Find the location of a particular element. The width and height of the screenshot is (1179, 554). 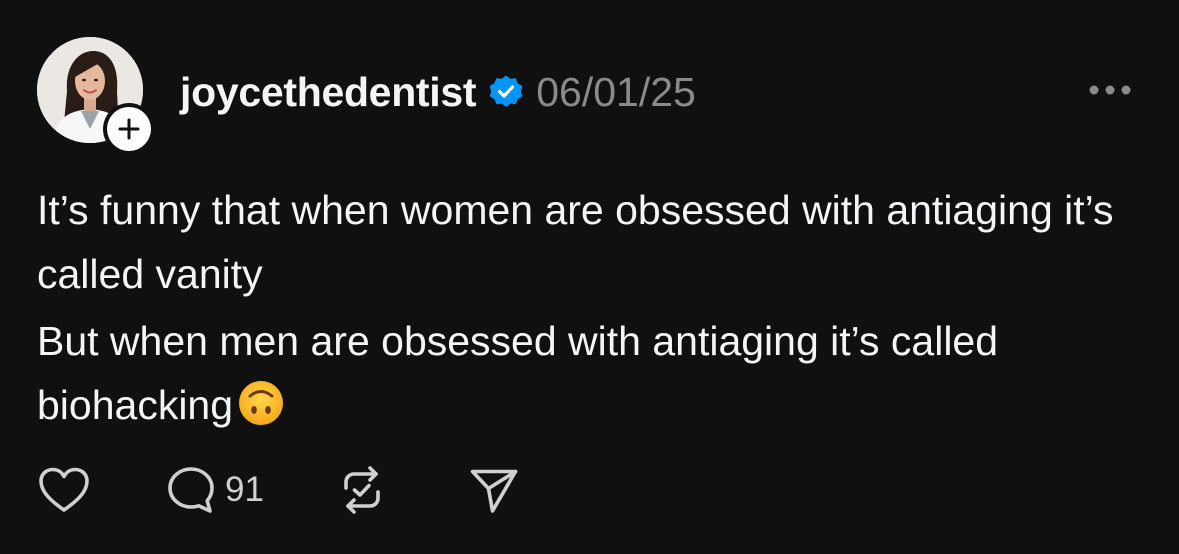

post-timestamp: 06/01/25 is located at coordinates (616, 91).